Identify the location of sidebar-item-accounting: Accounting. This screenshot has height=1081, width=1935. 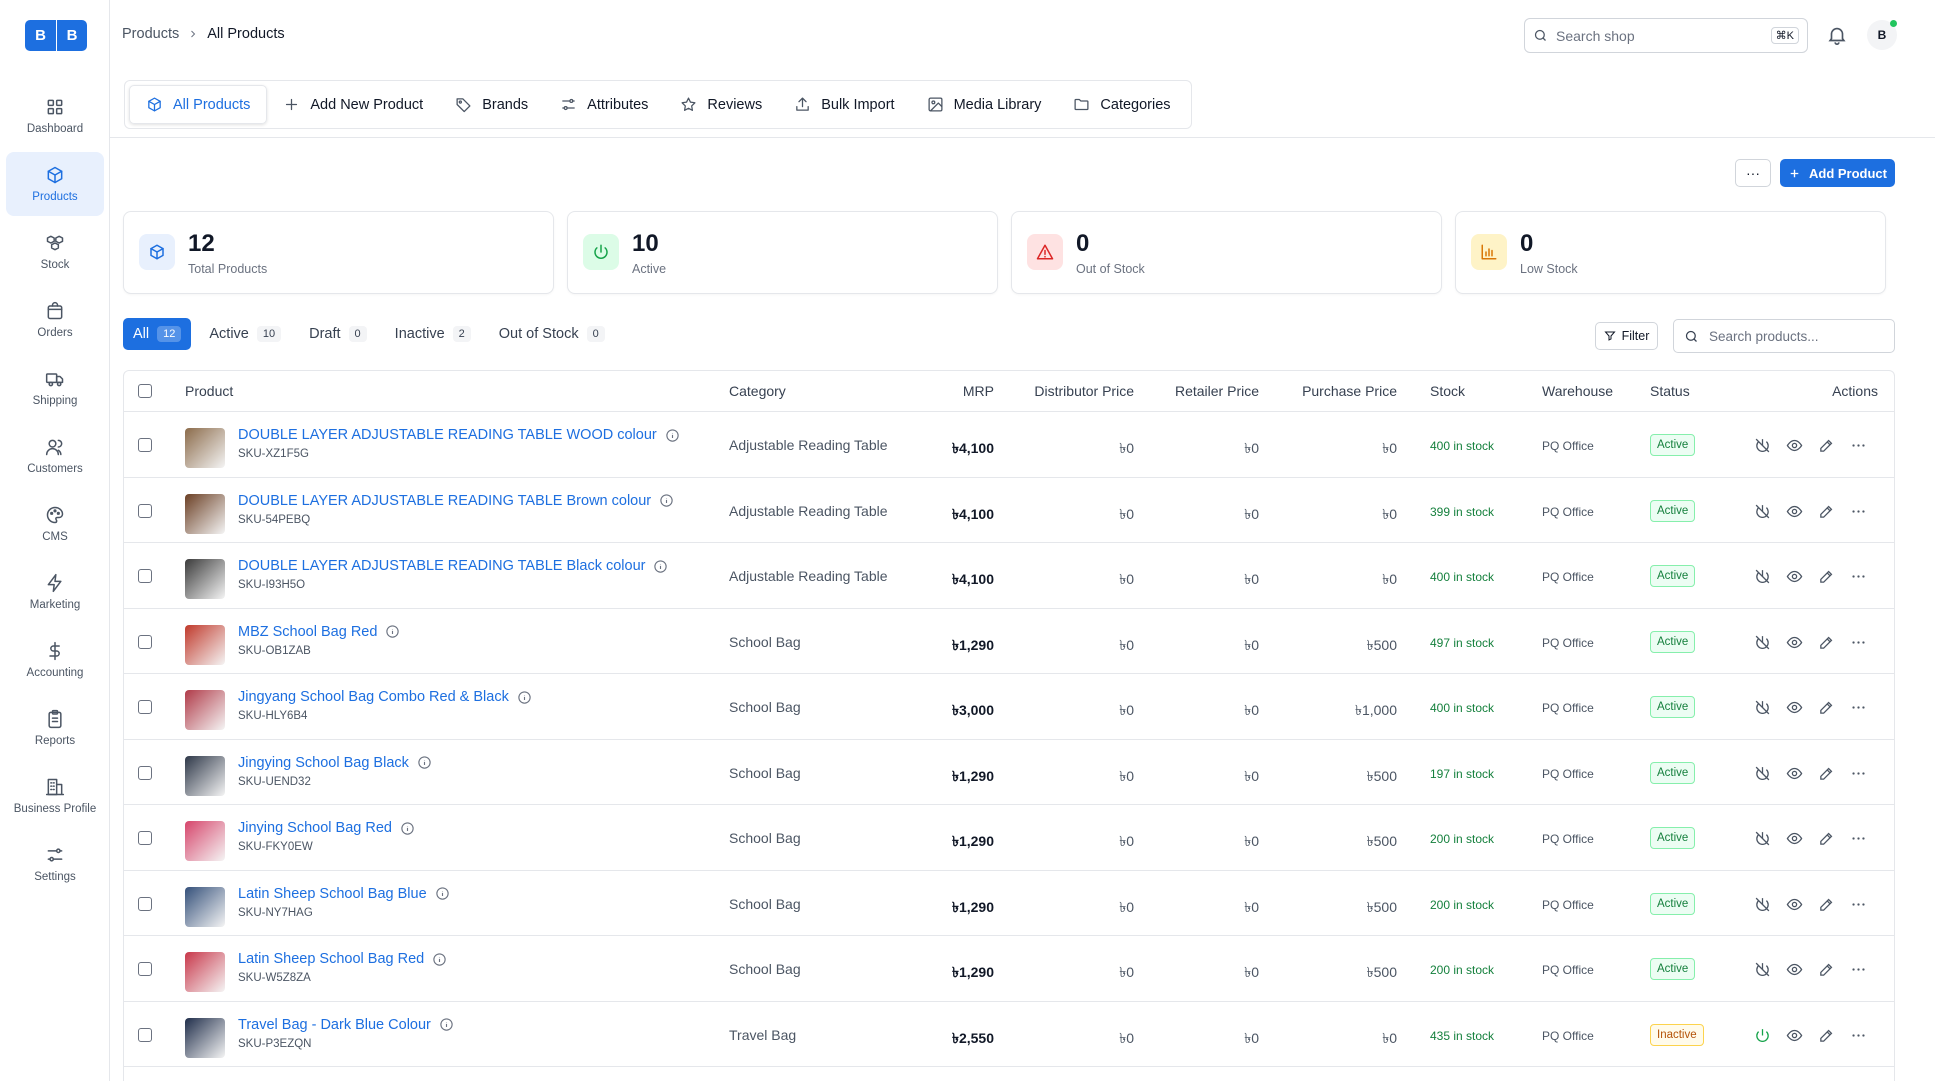
(55, 660).